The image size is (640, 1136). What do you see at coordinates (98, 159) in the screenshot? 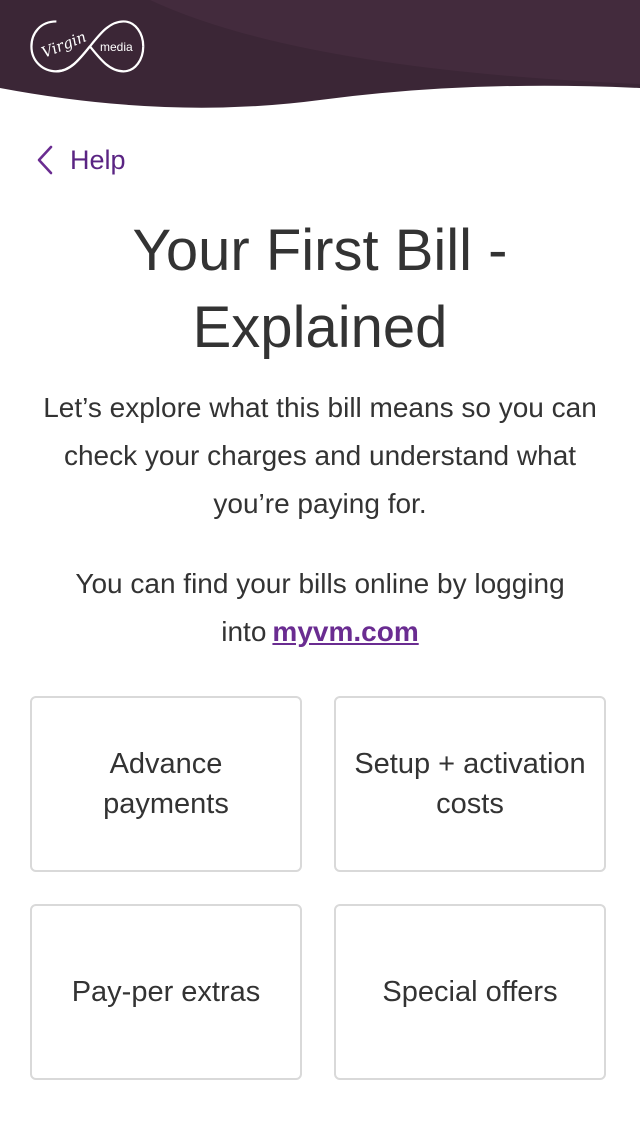
I see `back-link-label: Help` at bounding box center [98, 159].